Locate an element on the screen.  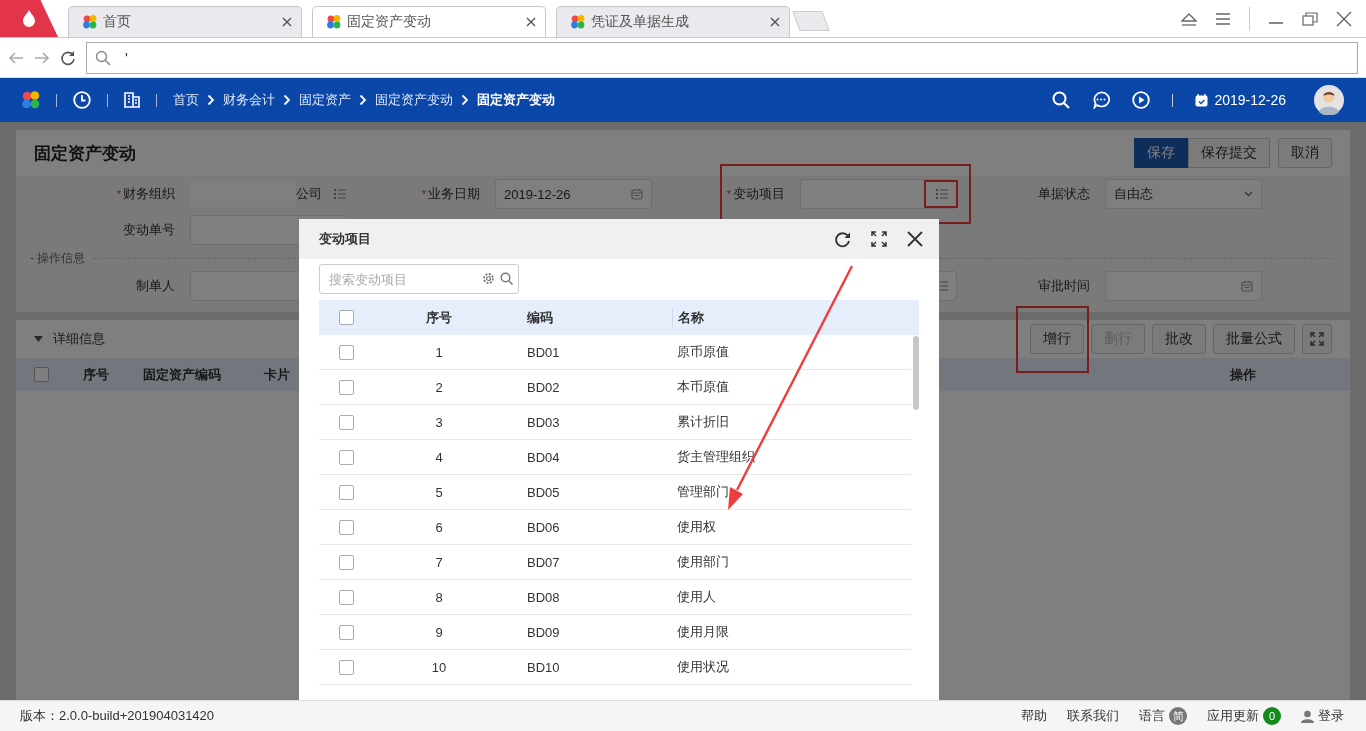
footer-link: 语言 is located at coordinates (1152, 716).